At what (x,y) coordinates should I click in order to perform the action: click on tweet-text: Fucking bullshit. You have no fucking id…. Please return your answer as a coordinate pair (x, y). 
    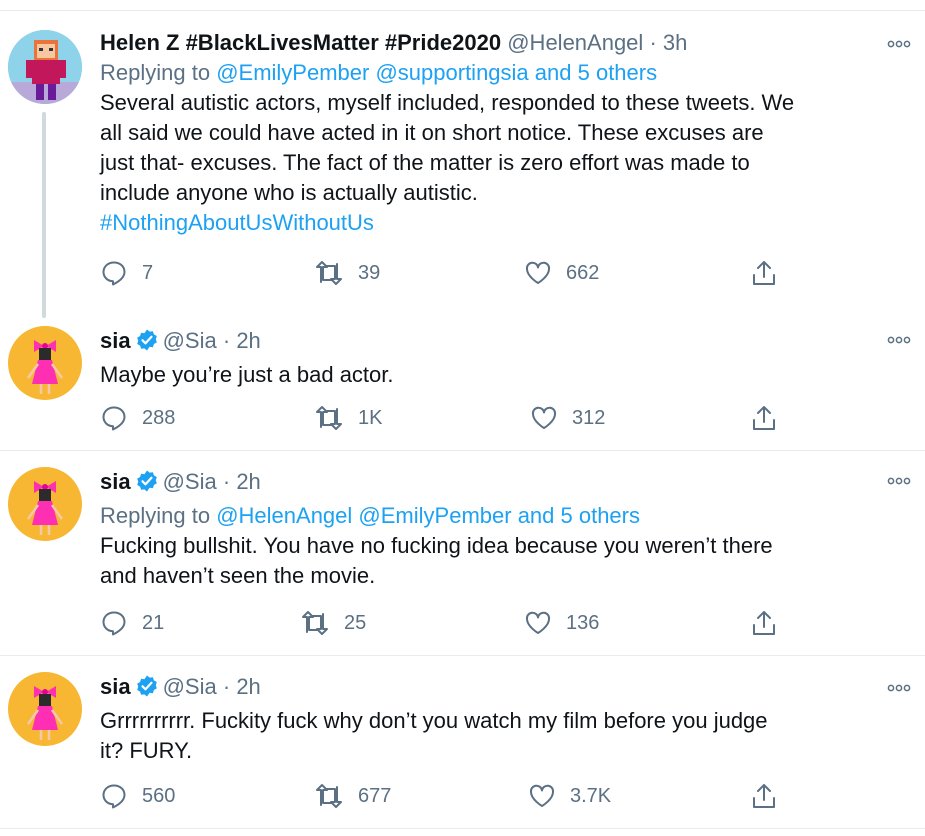
    Looking at the image, I should click on (507, 561).